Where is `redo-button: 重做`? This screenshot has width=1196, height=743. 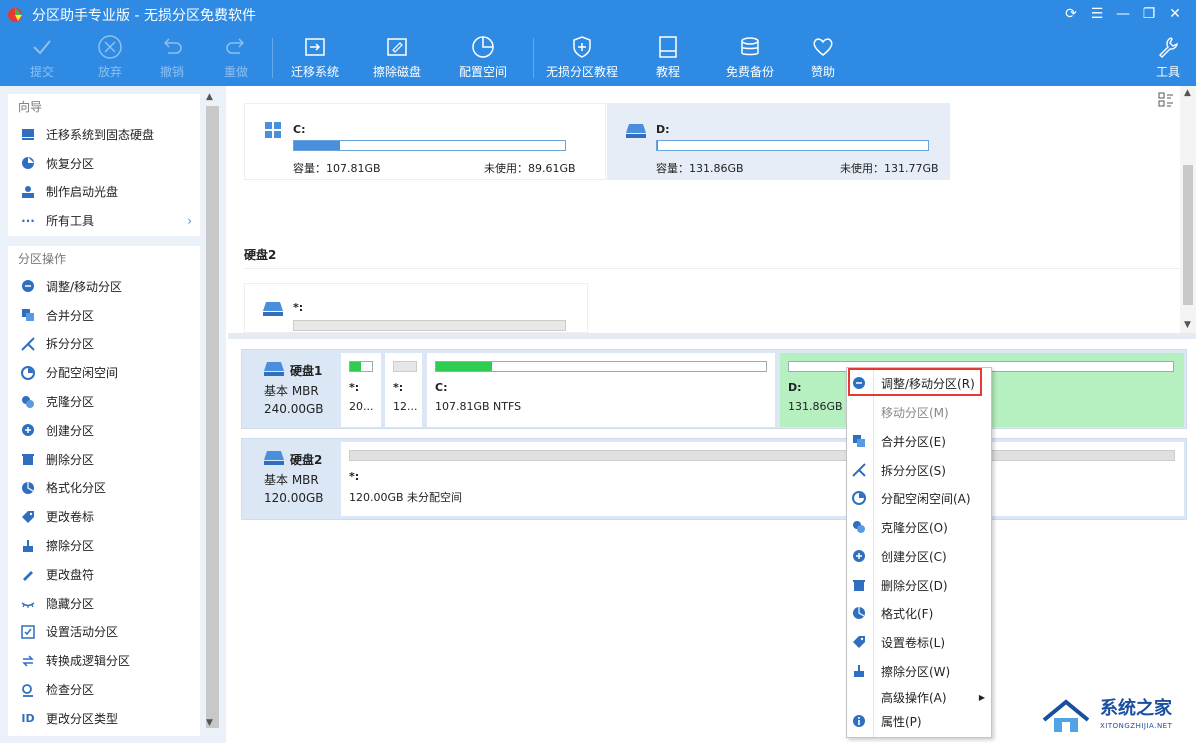
redo-button: 重做 is located at coordinates (236, 59).